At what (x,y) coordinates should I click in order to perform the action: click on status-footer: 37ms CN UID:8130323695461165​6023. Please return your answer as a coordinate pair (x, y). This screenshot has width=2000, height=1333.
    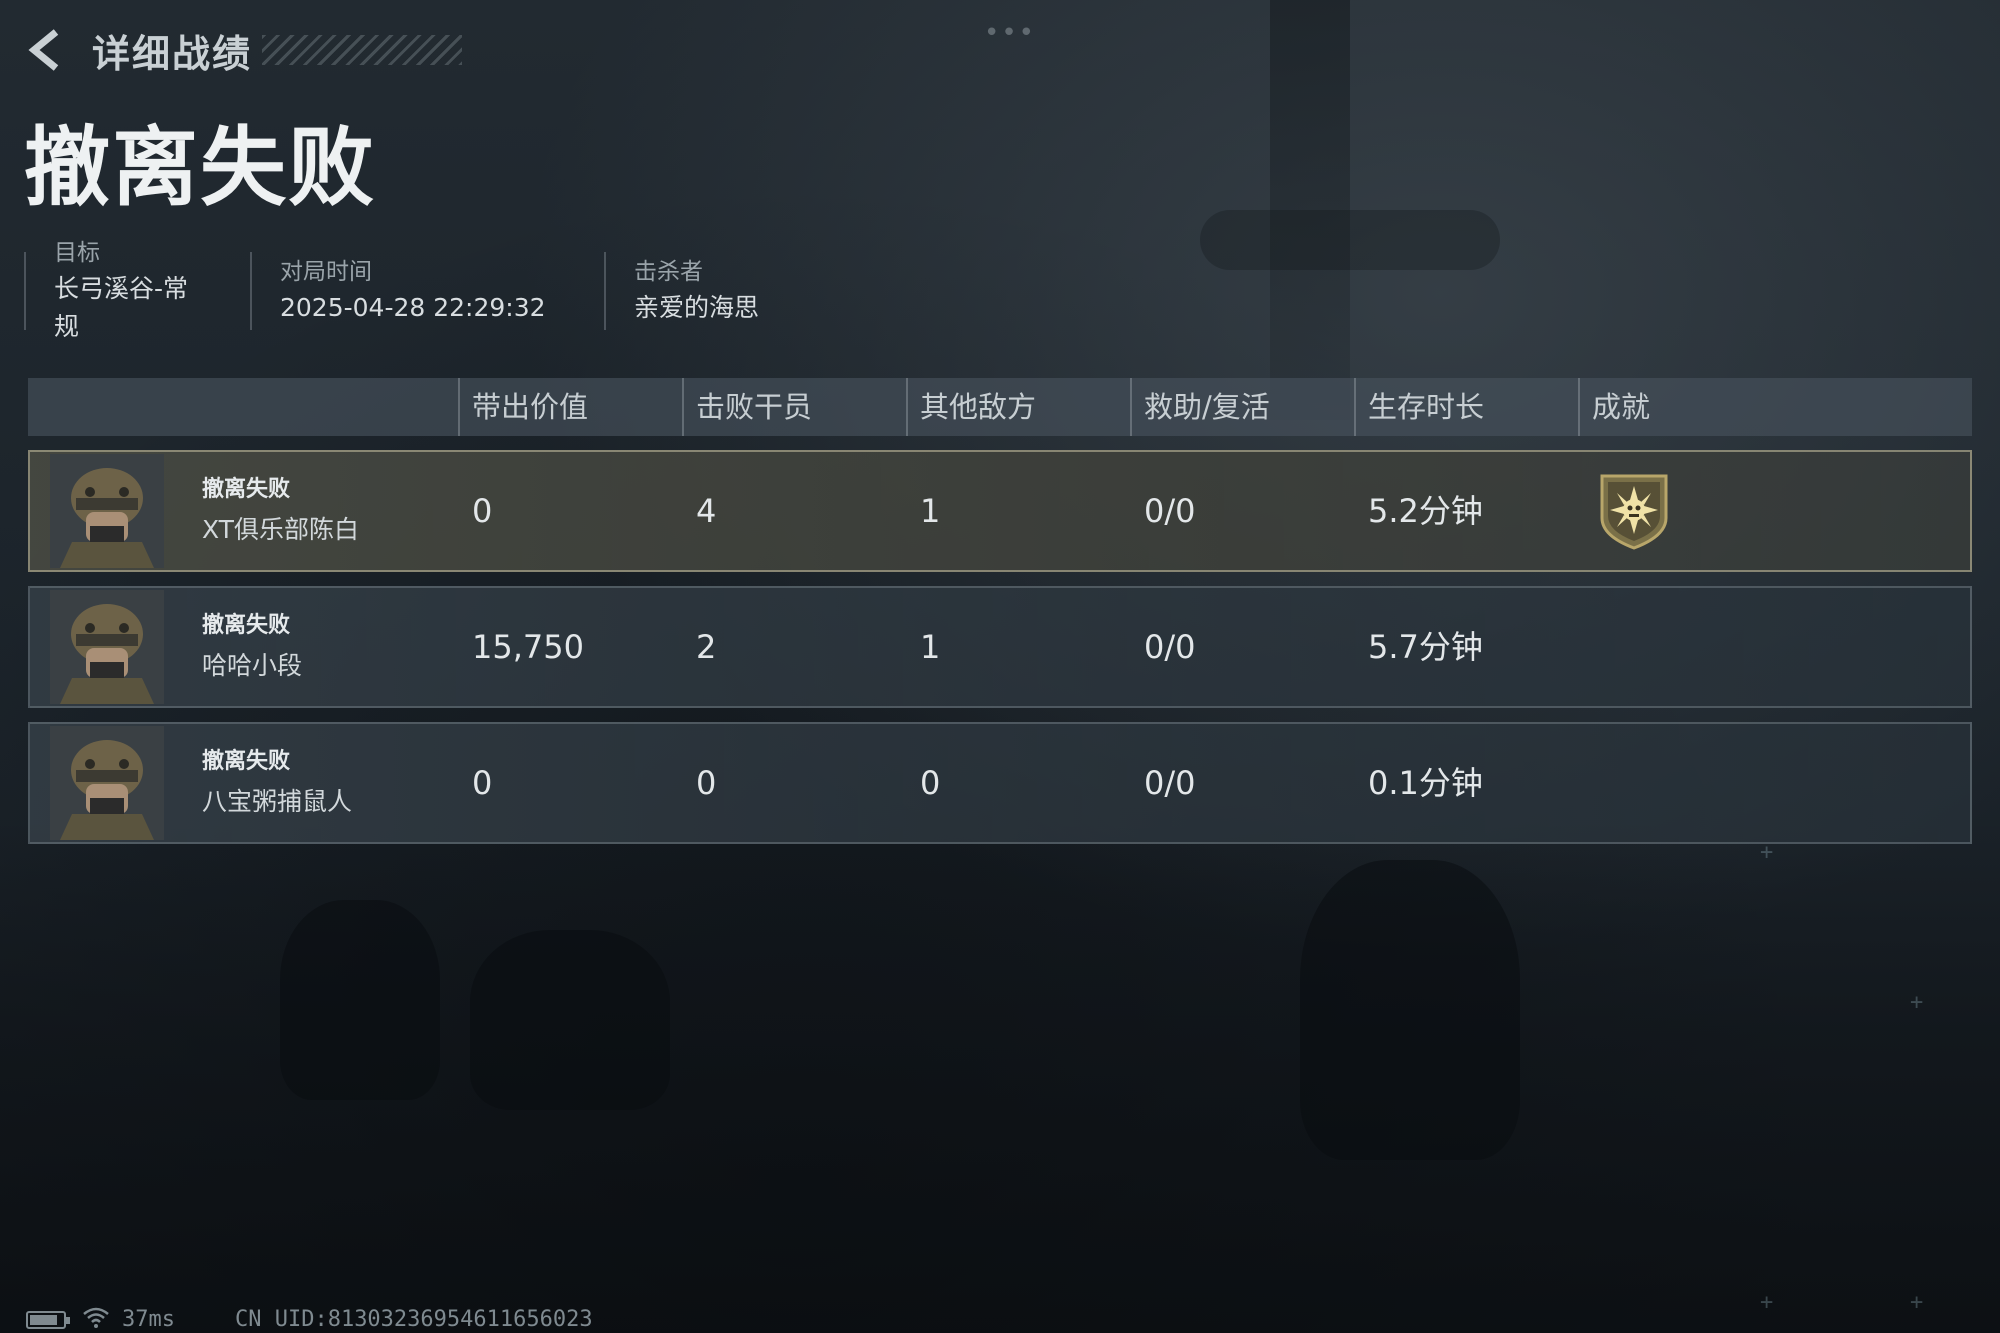
    Looking at the image, I should click on (309, 1319).